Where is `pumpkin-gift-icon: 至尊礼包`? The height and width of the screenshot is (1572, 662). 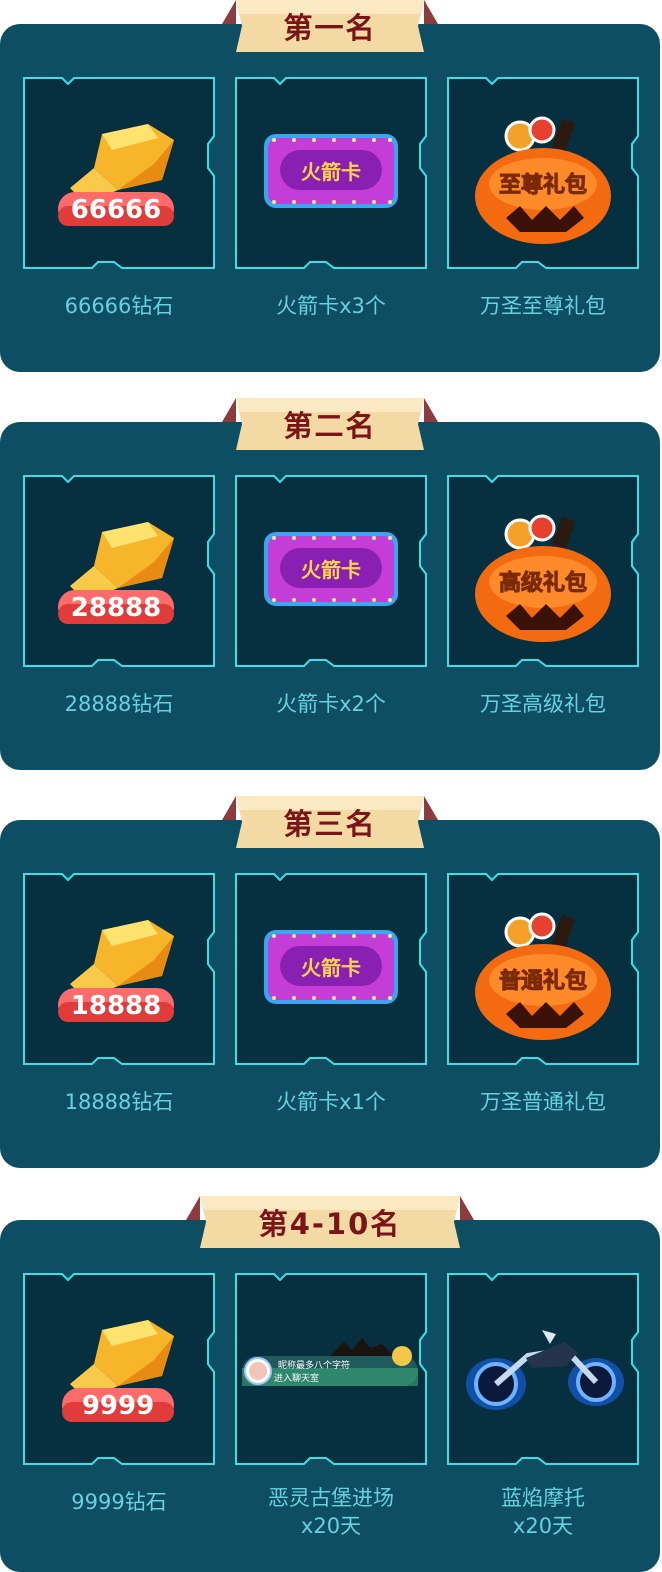 pumpkin-gift-icon: 至尊礼包 is located at coordinates (543, 173).